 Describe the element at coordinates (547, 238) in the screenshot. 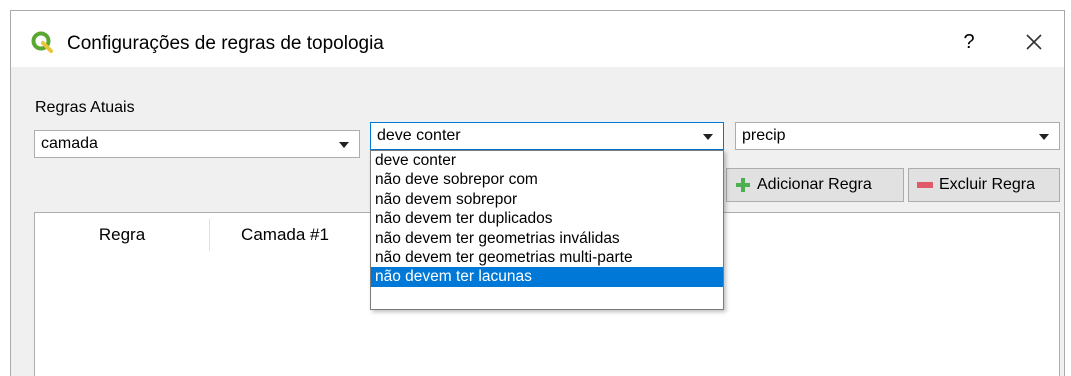

I see `rule-option: não devem ter geometrias inválidas` at that location.